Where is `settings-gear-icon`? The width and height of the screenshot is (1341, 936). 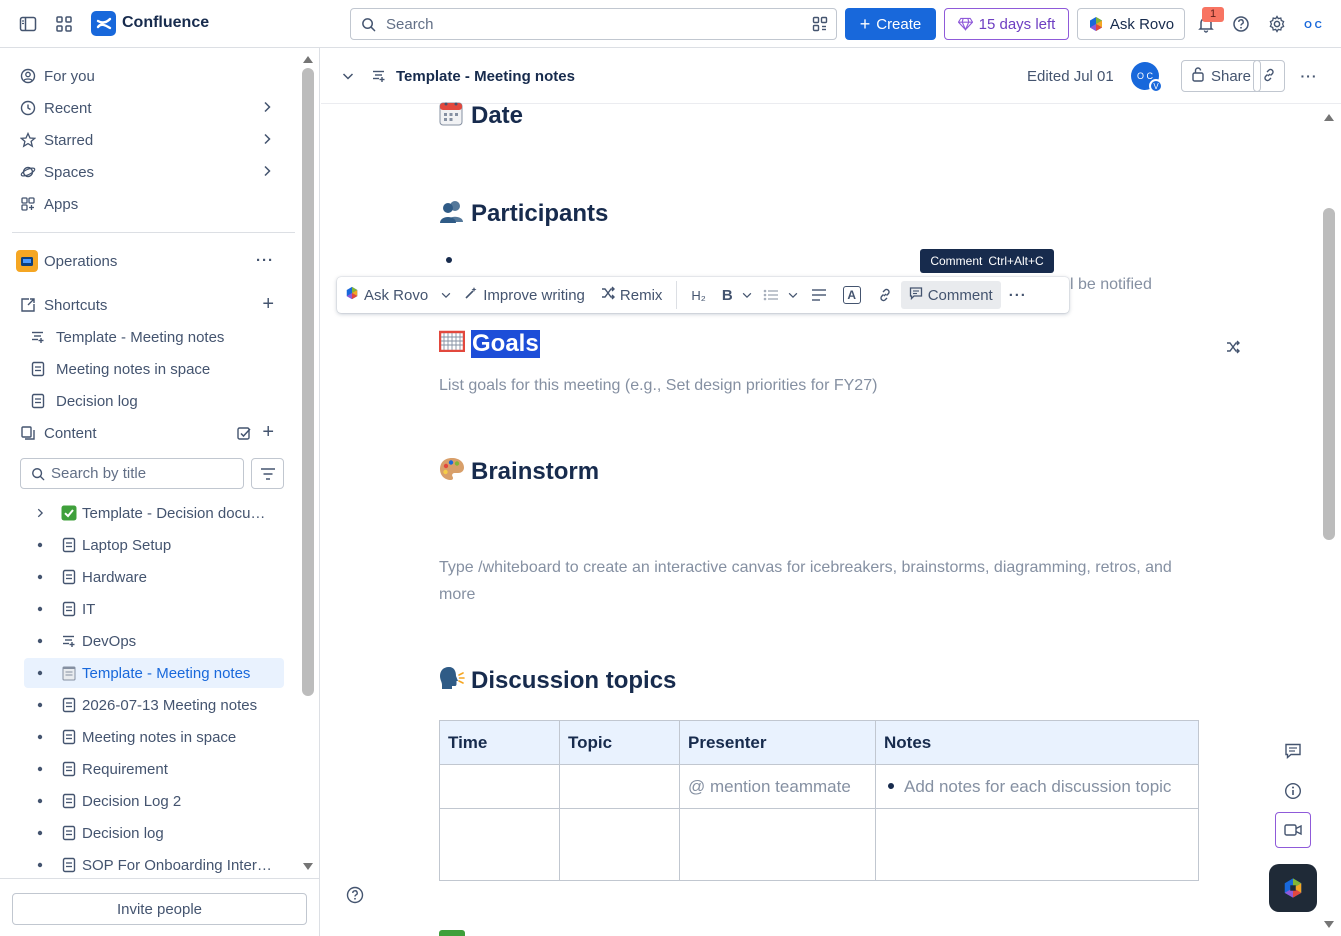
settings-gear-icon is located at coordinates (1277, 24).